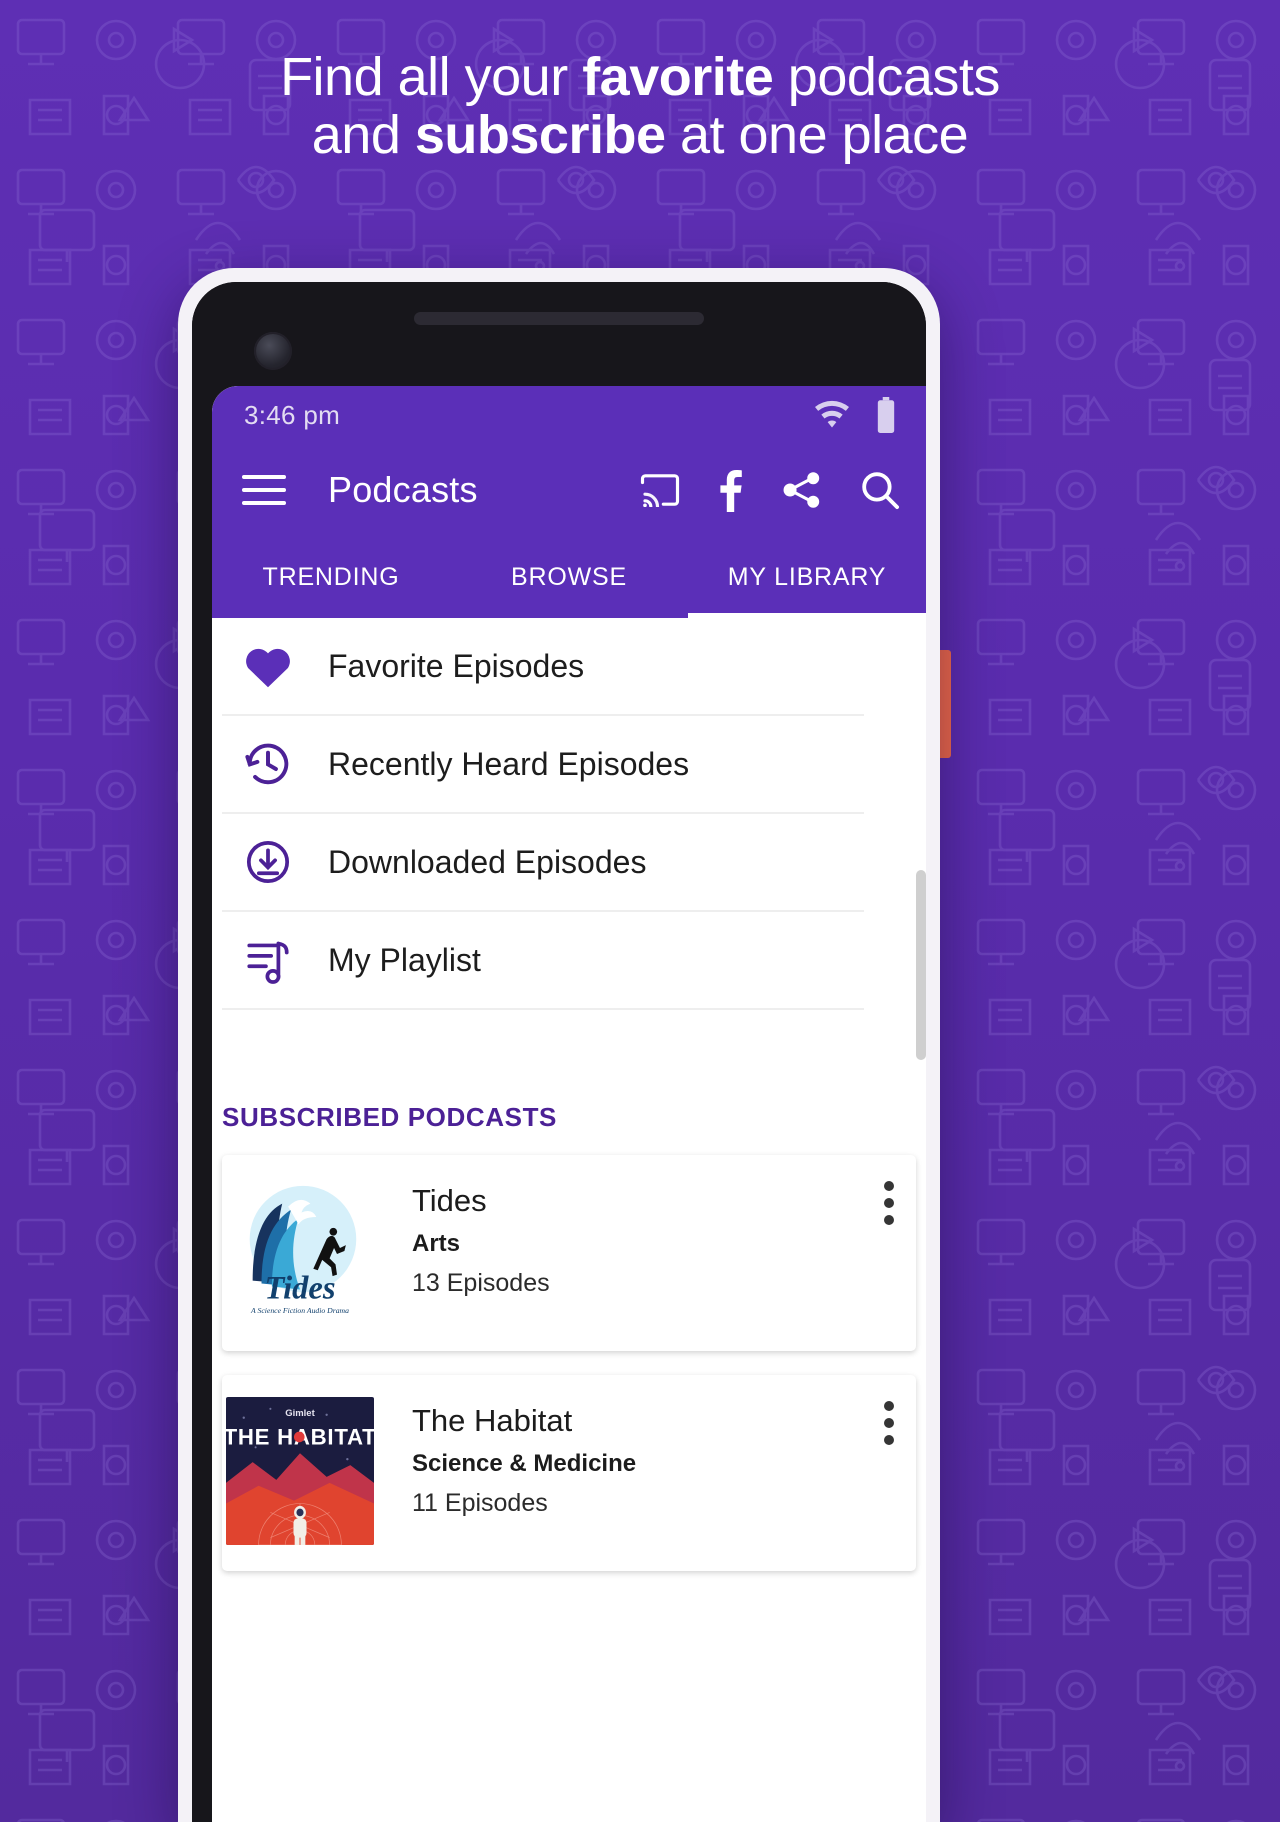 Image resolution: width=1280 pixels, height=1822 pixels. What do you see at coordinates (300, 1413) in the screenshot?
I see `svg-text: Gimlet` at bounding box center [300, 1413].